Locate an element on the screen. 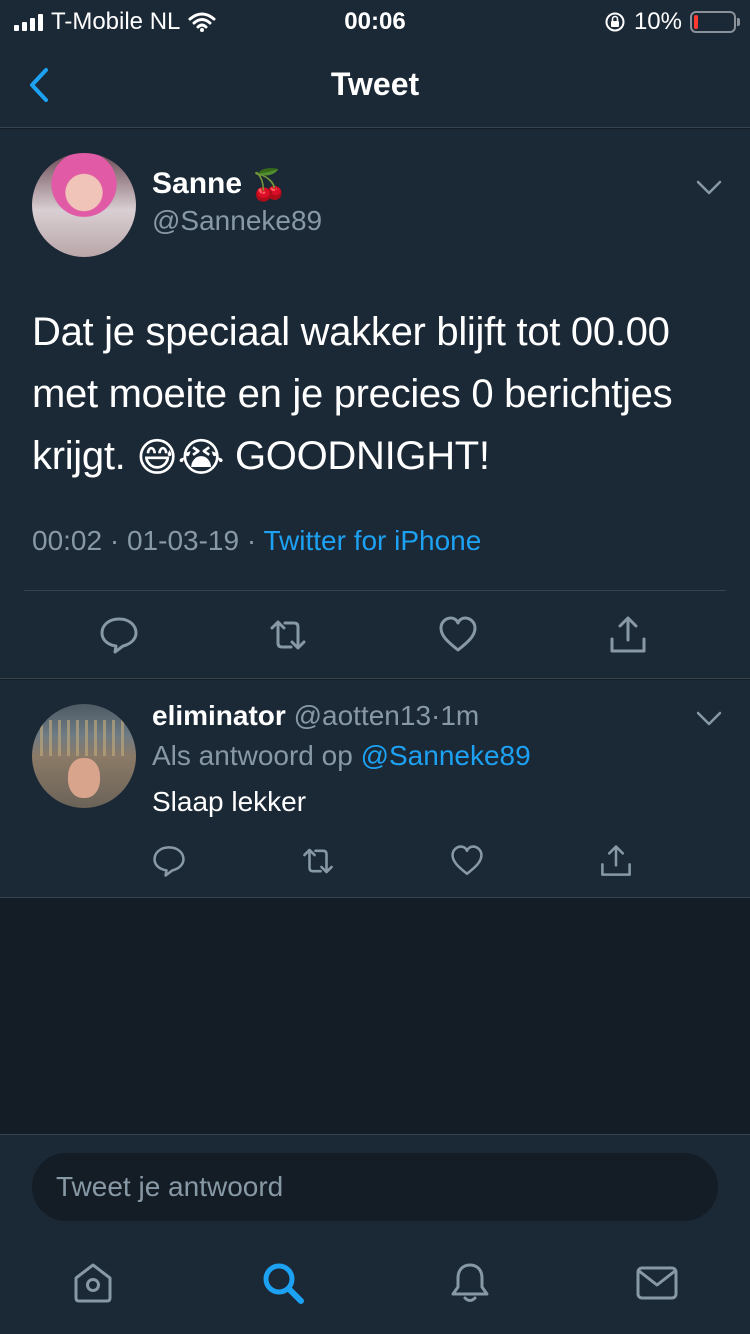 The width and height of the screenshot is (750, 1334). tweet-text-line: met moeite en je precies 0 berichtjes is located at coordinates (352, 394).